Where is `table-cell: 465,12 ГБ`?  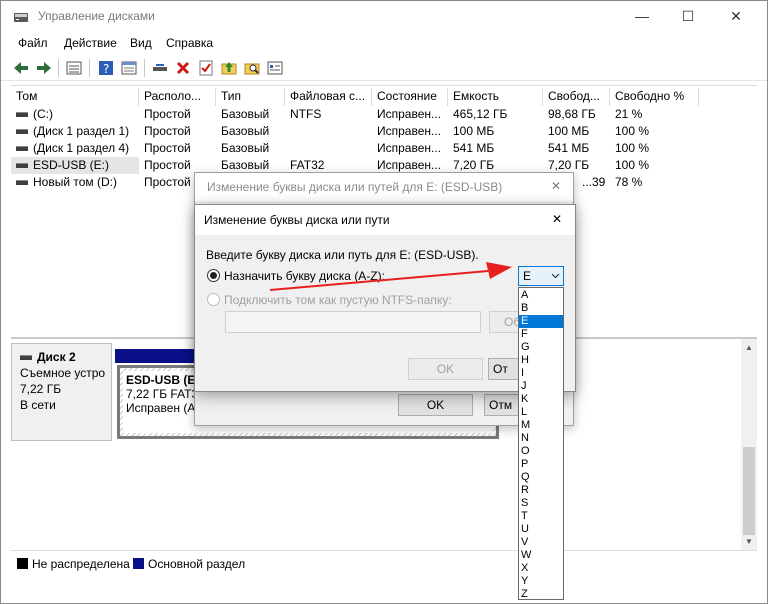
table-cell: 465,12 ГБ is located at coordinates (480, 114).